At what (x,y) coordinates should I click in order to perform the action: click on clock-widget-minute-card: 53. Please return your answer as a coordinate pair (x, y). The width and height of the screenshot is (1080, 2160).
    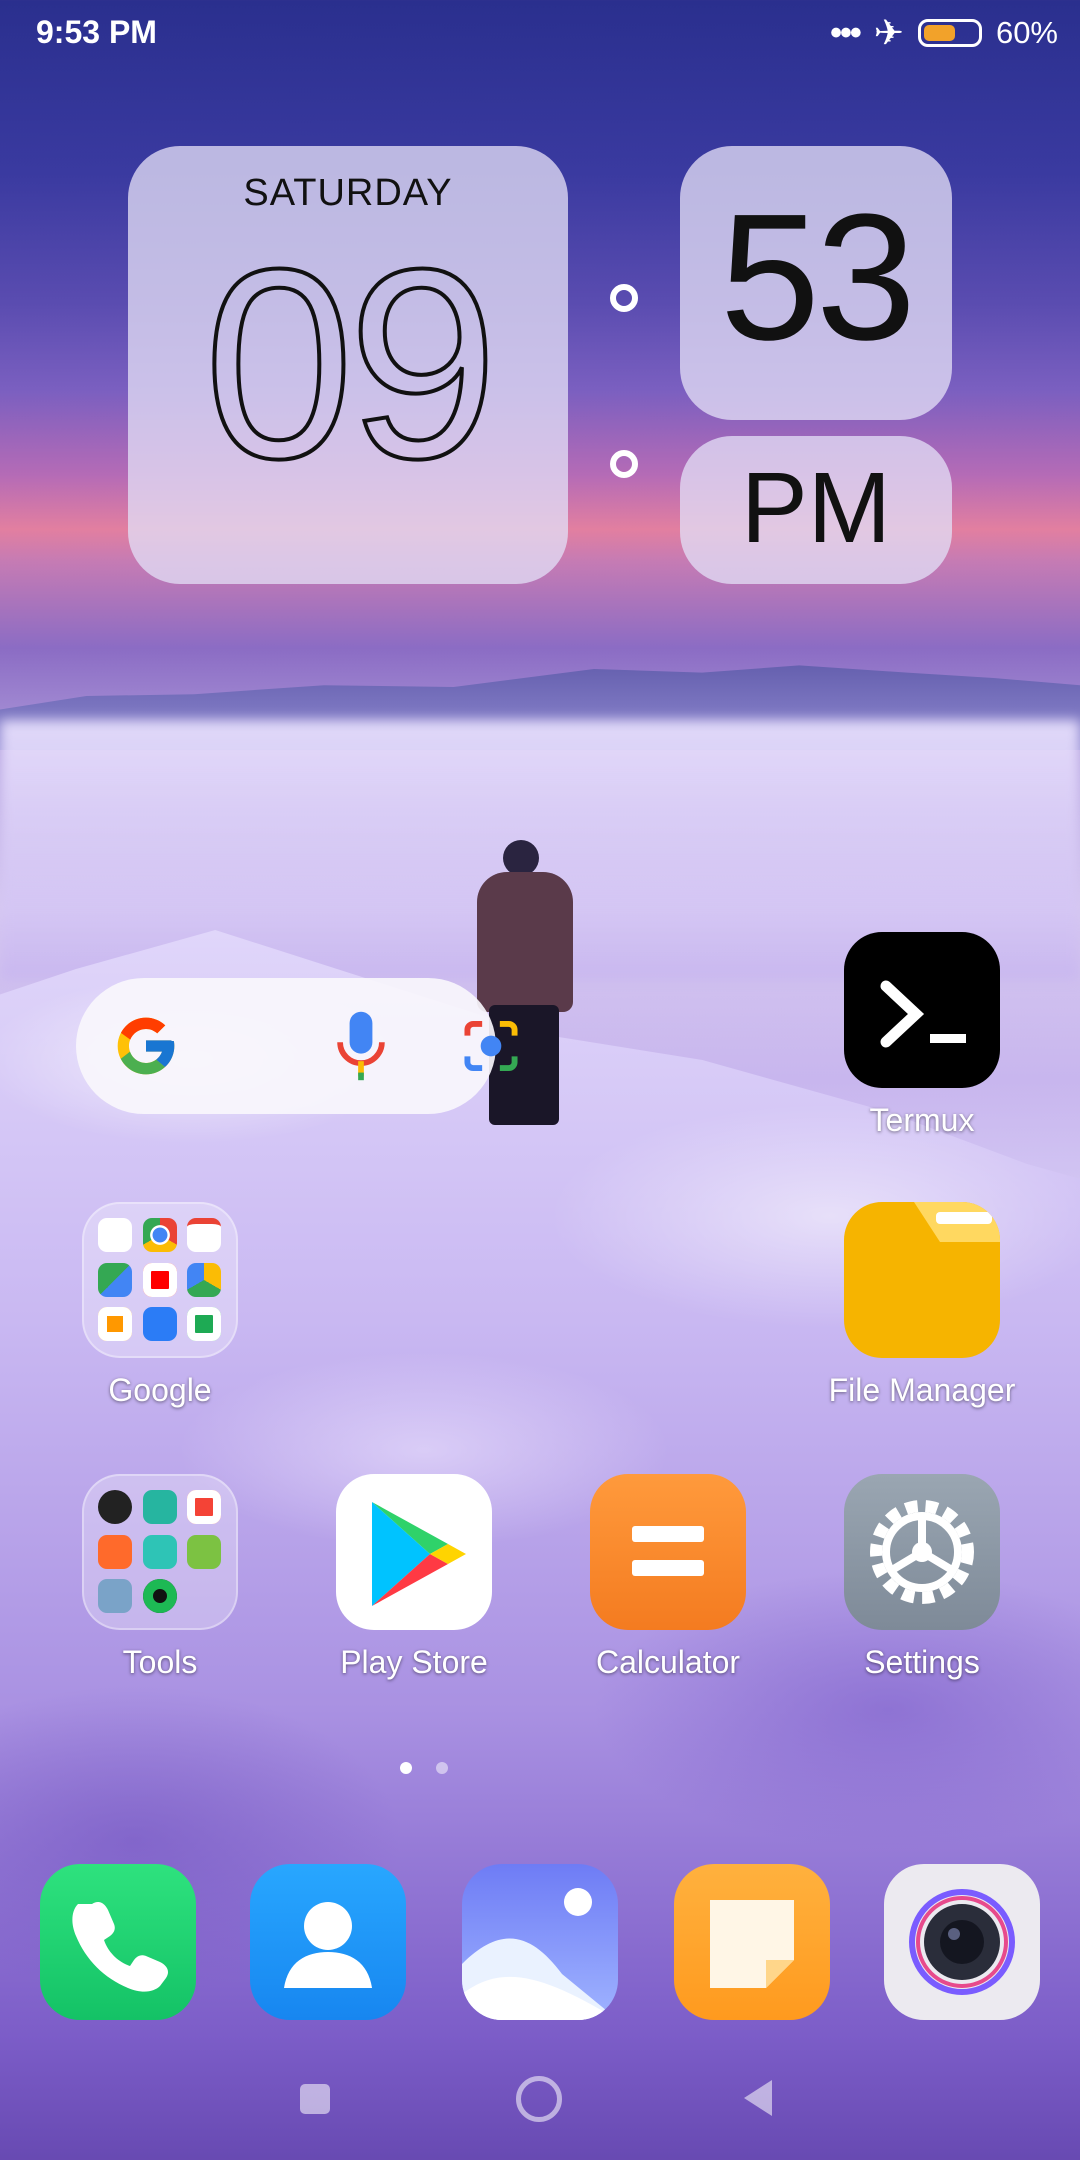
    Looking at the image, I should click on (816, 283).